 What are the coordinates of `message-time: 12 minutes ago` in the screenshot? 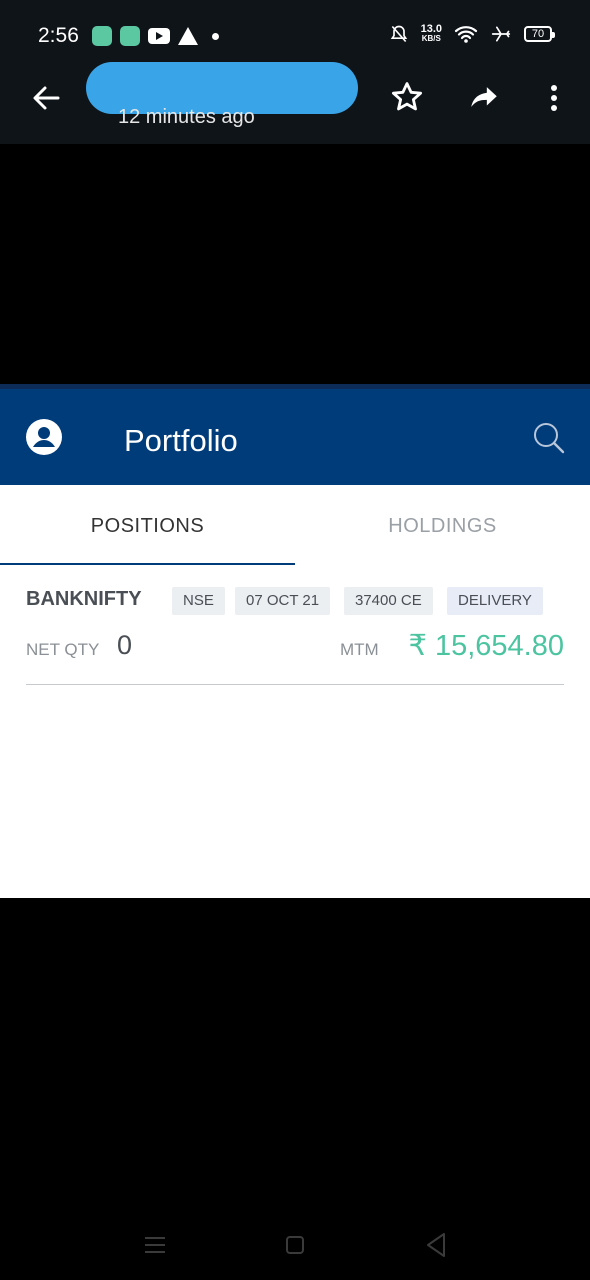 It's located at (186, 117).